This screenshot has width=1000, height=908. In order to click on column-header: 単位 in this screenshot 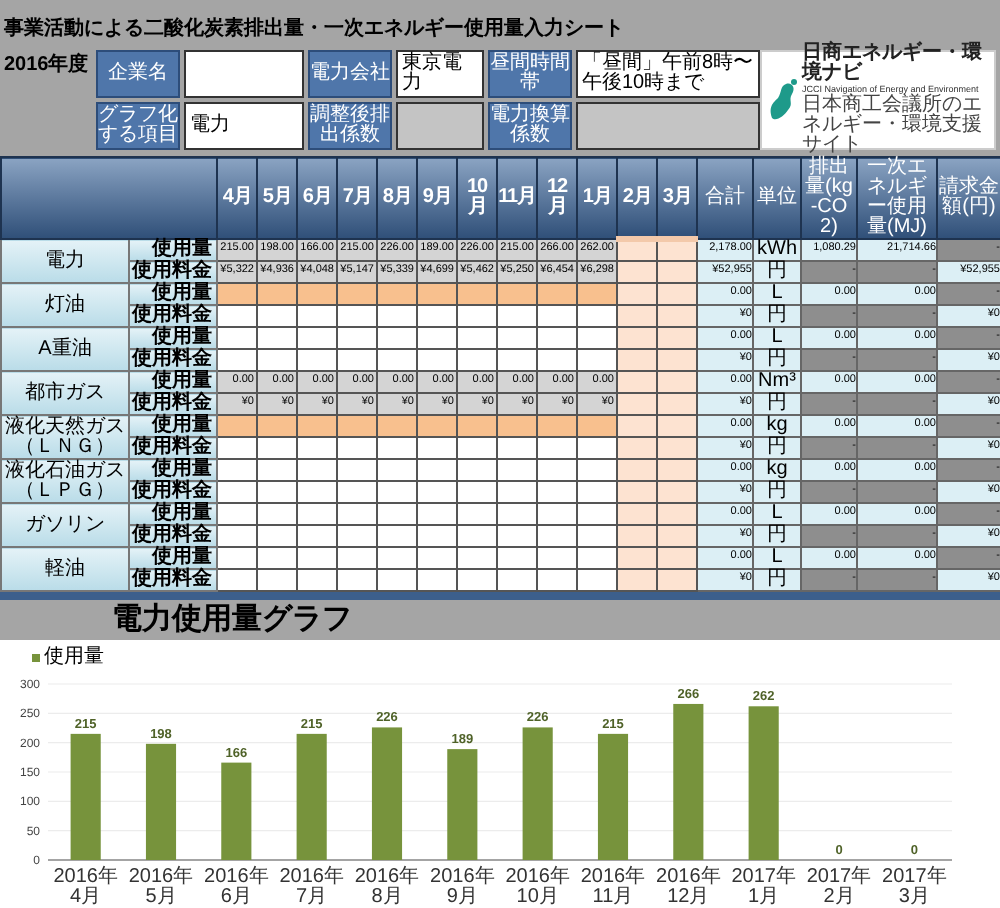, I will do `click(777, 198)`.